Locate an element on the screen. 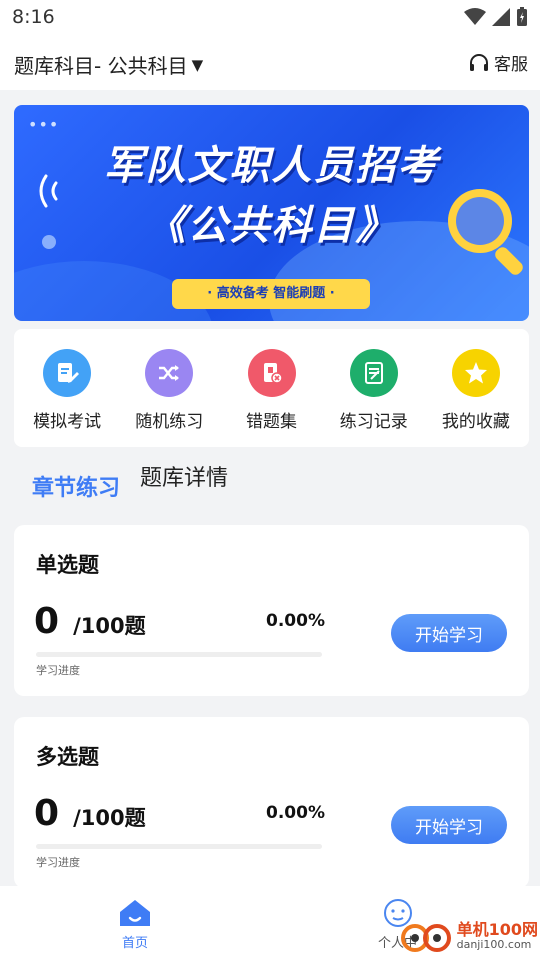  status-time: 8:16 is located at coordinates (33, 17).